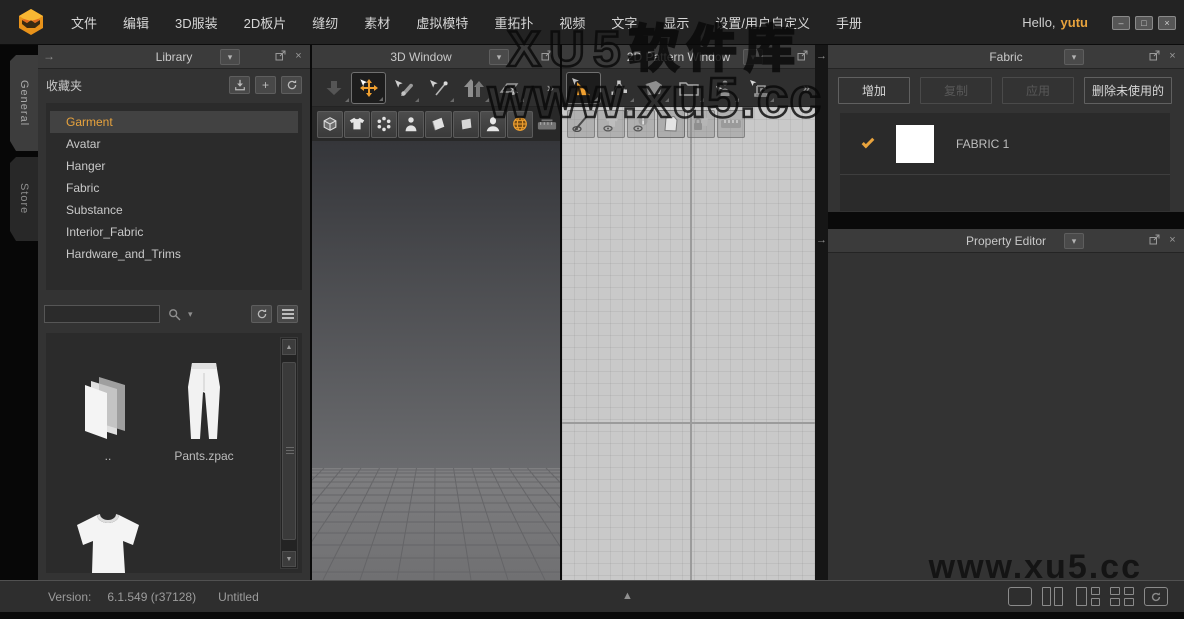  Describe the element at coordinates (1074, 241) in the screenshot. I see `property-editor-dropdown-button: ▾` at that location.